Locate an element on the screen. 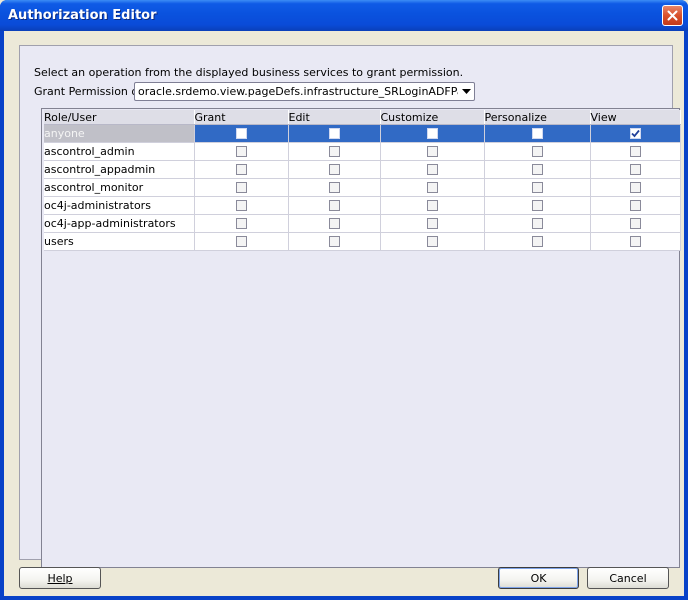 The height and width of the screenshot is (600, 688). table-row: oc4j-app-administrators is located at coordinates (362, 223).